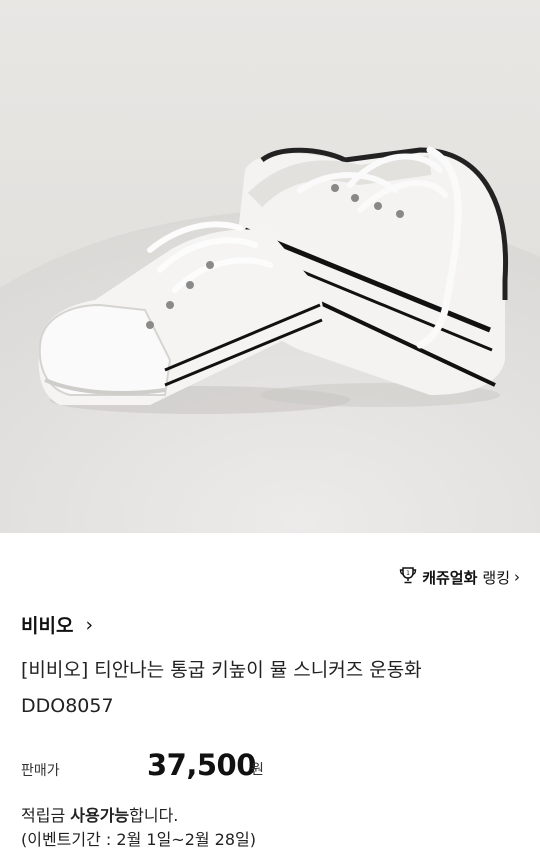  I want to click on points-line: 적립금 사용가능합니다., so click(138, 816).